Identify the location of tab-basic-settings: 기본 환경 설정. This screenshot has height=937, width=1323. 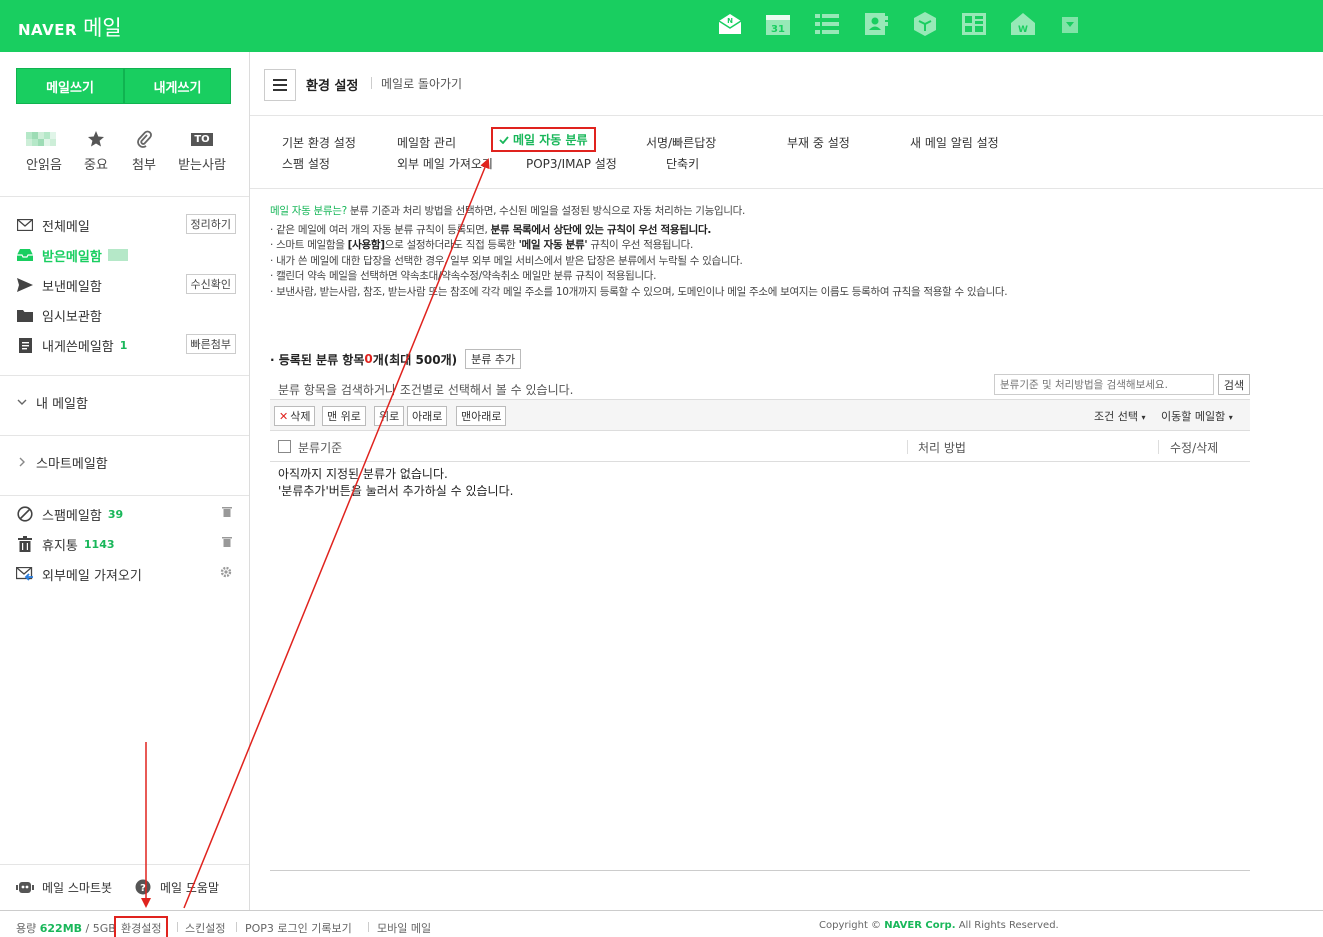
(319, 142).